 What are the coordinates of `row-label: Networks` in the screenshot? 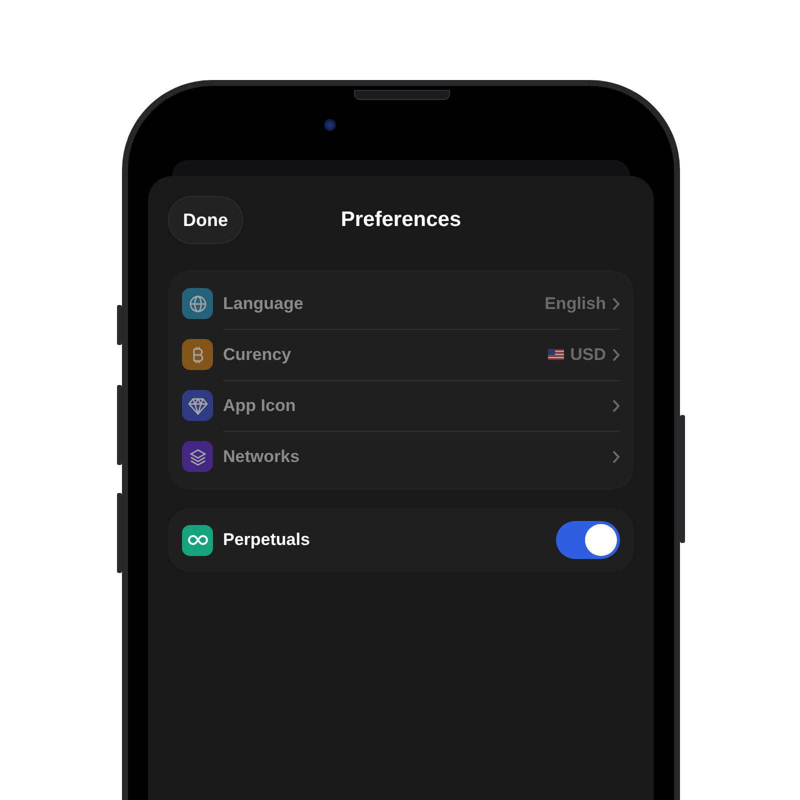 It's located at (262, 456).